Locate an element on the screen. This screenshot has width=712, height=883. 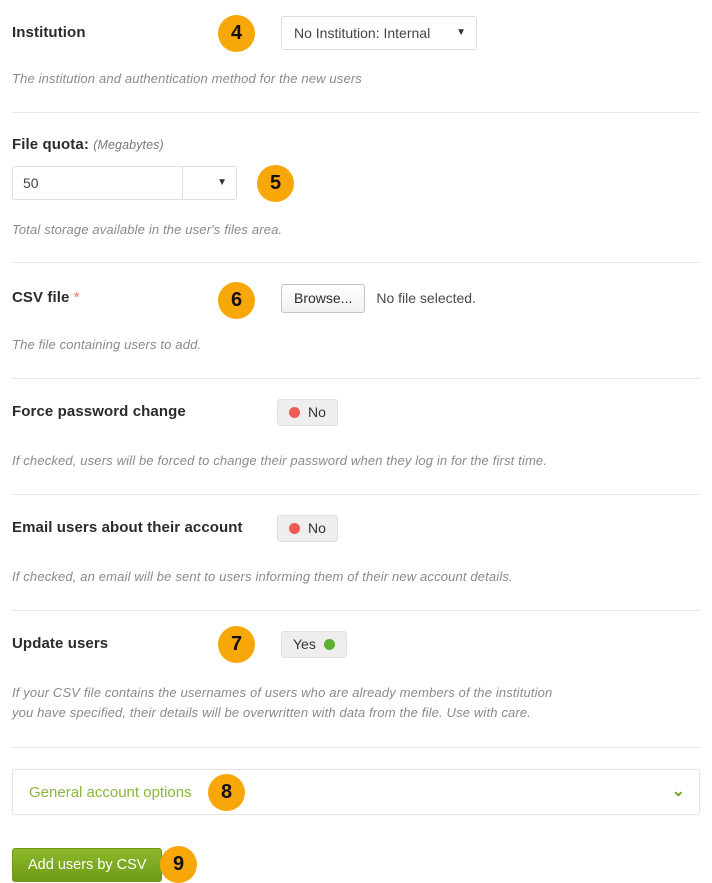
update-users-control: 7 Yes is located at coordinates (282, 644).